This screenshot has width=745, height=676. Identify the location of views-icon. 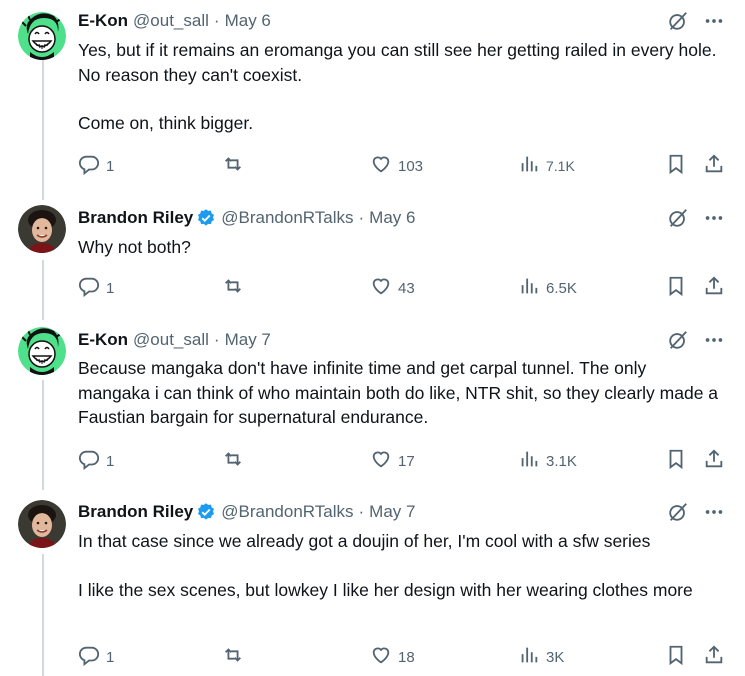
(529, 166).